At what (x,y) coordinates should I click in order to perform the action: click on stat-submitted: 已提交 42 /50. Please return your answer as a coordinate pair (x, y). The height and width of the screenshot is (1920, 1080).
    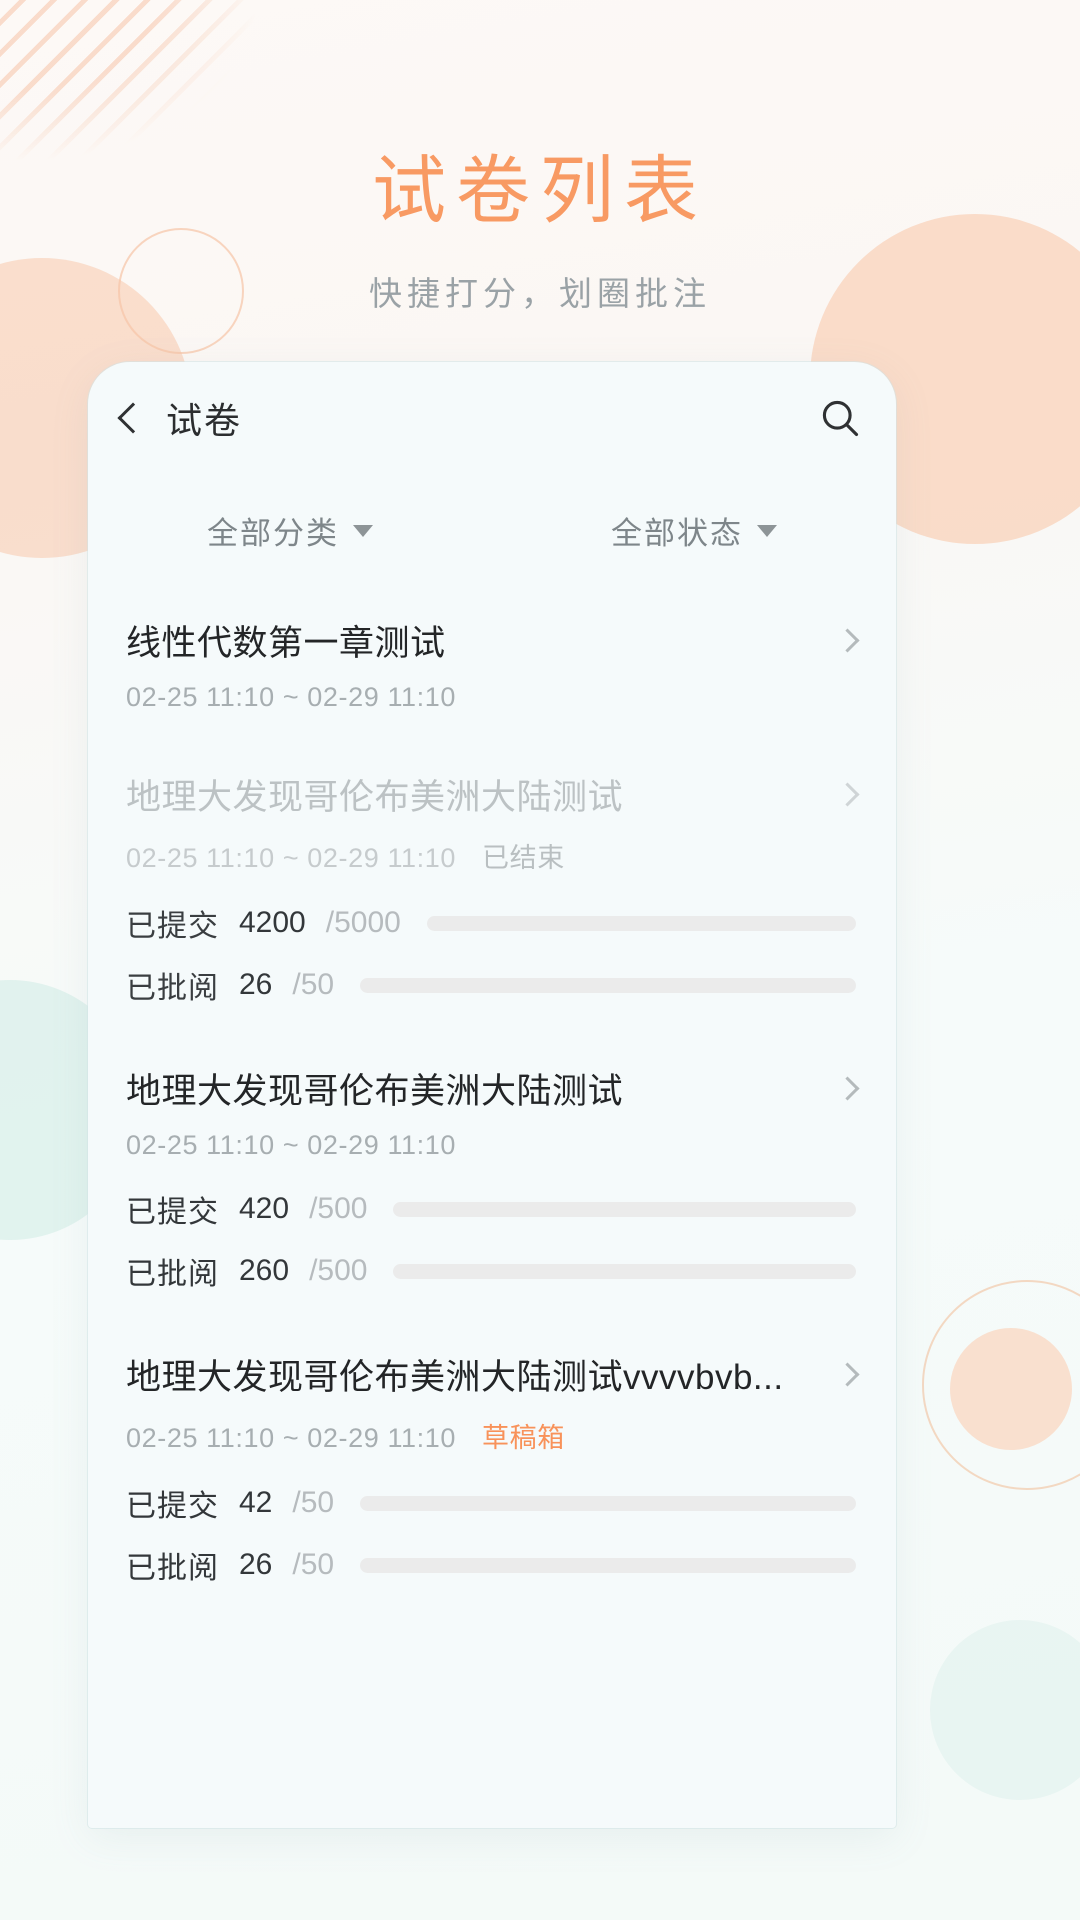
    Looking at the image, I should click on (491, 1503).